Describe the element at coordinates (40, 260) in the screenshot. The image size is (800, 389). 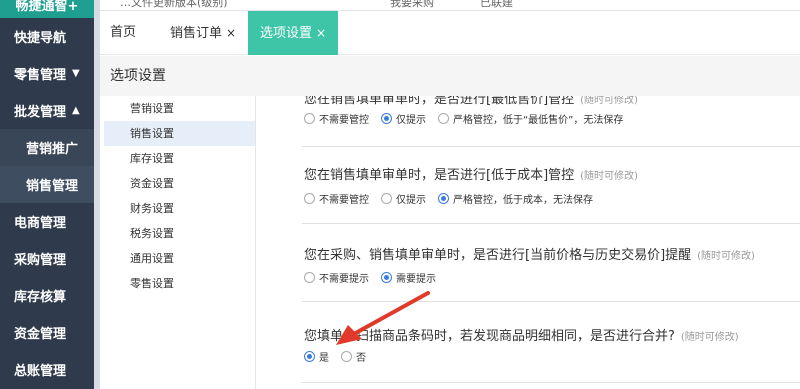
I see `sidebar-item-label: 采购管理` at that location.